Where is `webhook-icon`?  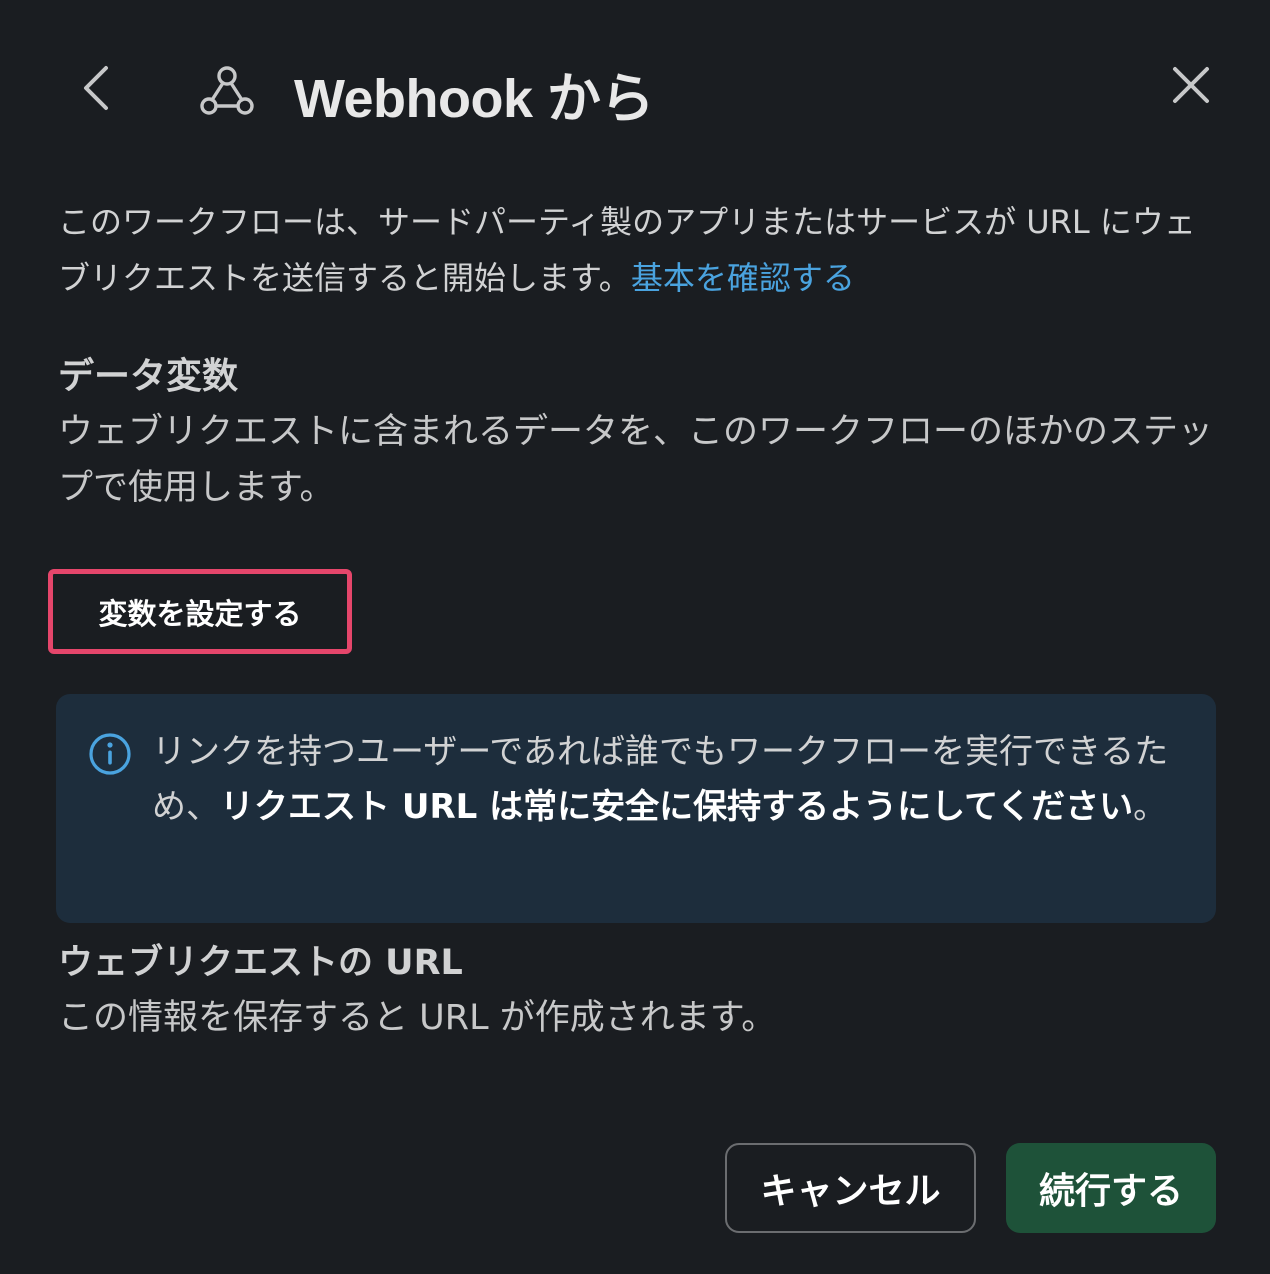 webhook-icon is located at coordinates (227, 90).